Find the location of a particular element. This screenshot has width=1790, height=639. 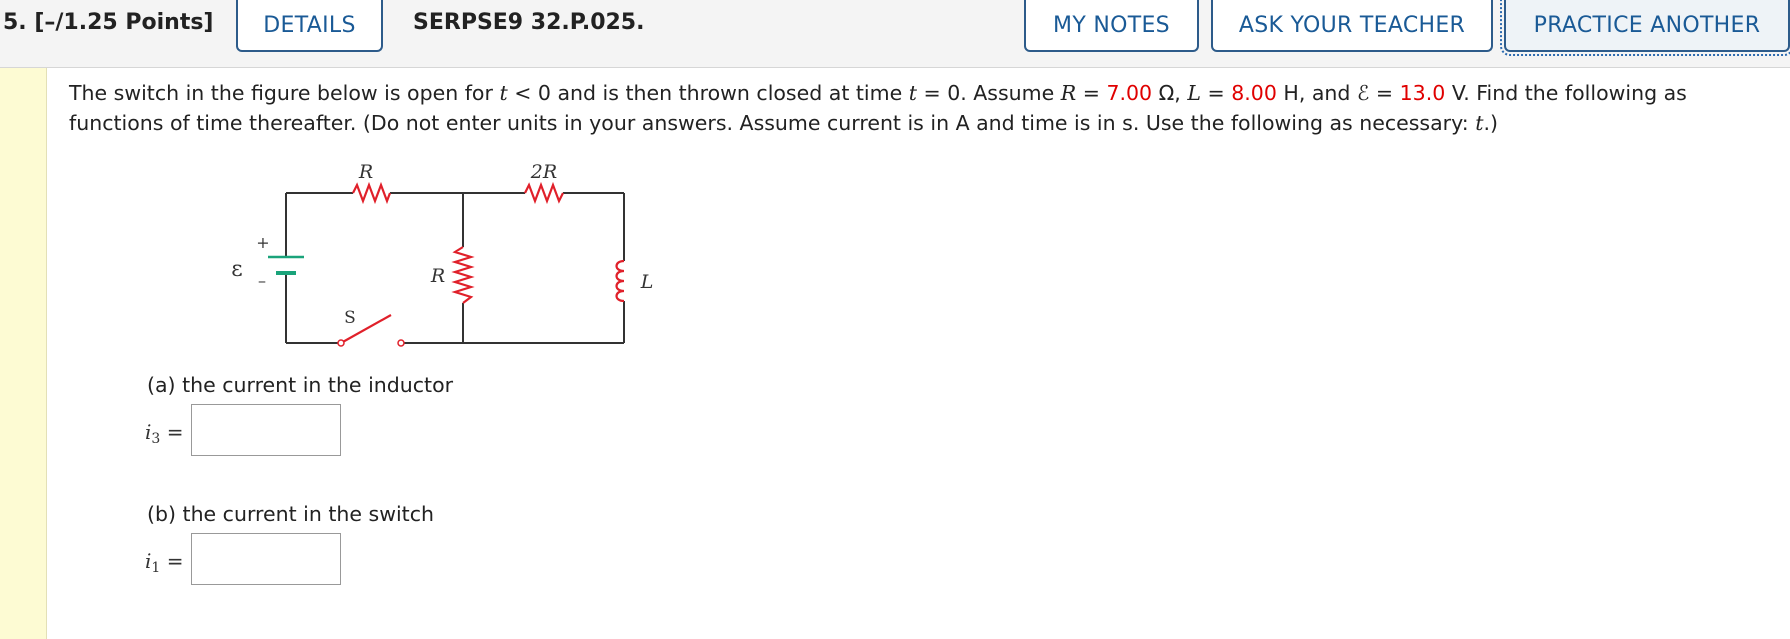

resistor-2R is located at coordinates (544, 193).